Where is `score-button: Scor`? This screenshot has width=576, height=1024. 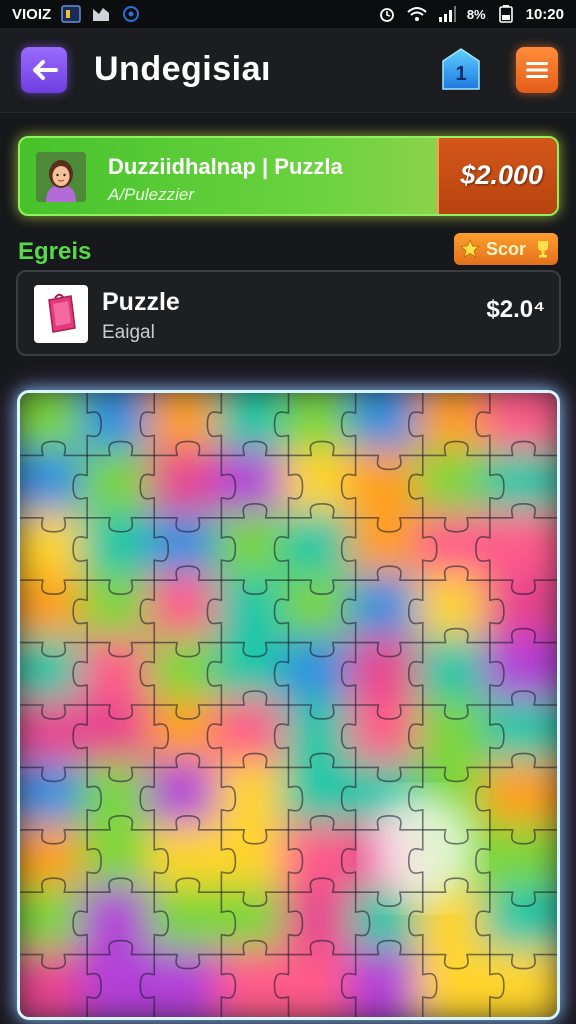
score-button: Scor is located at coordinates (506, 249).